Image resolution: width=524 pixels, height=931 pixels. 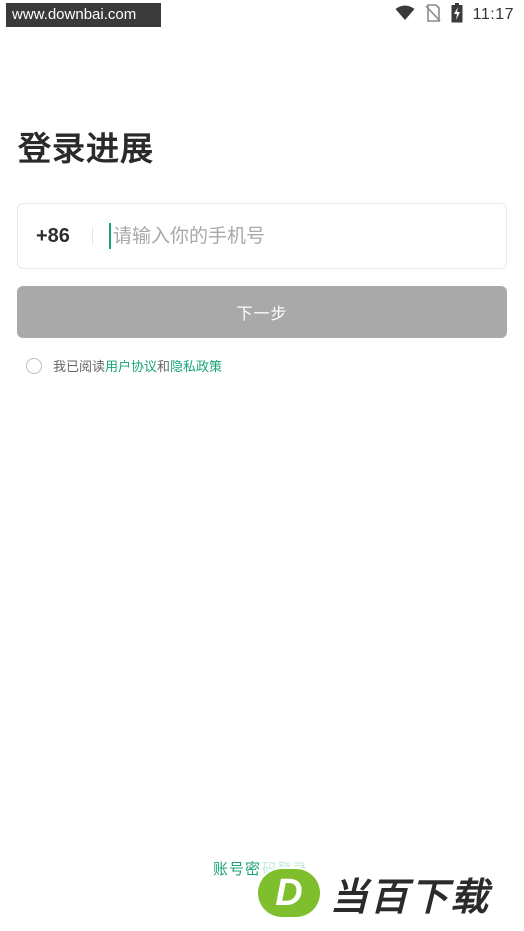 I want to click on page-title: 登录进展, so click(x=86, y=148).